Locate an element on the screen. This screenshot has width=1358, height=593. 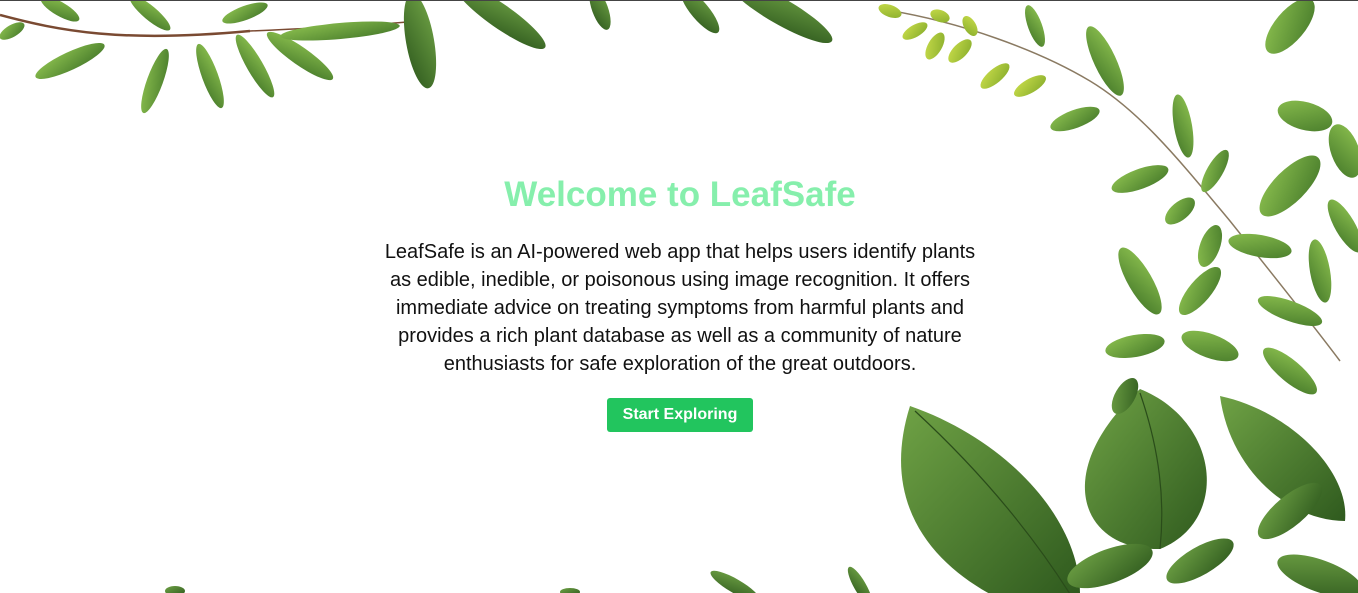
start-exploring-button: Start Exploring is located at coordinates (680, 415).